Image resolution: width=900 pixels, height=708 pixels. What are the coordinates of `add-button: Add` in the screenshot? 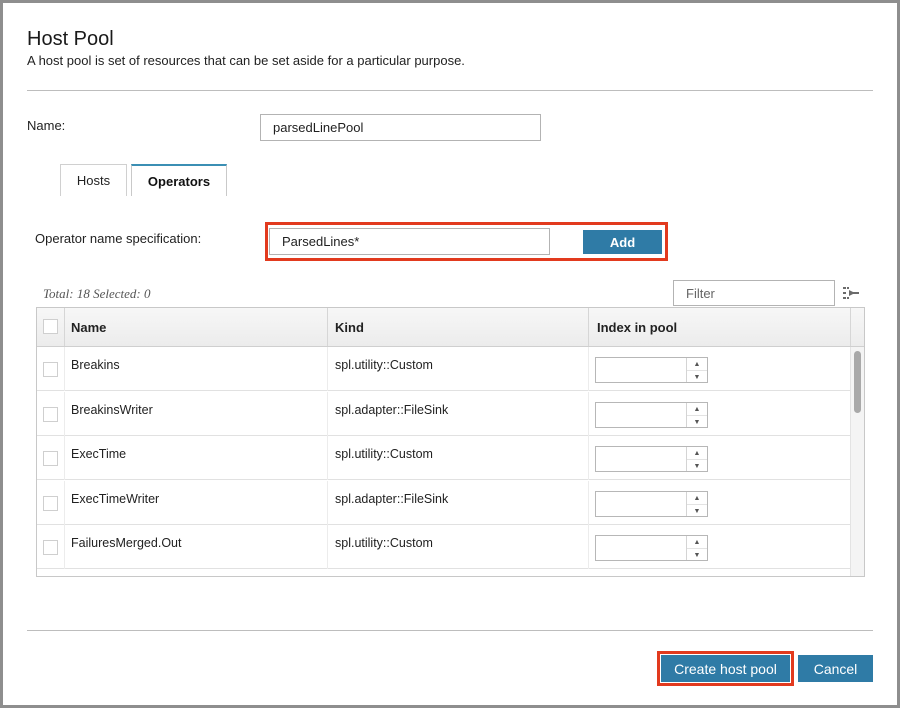 It's located at (622, 242).